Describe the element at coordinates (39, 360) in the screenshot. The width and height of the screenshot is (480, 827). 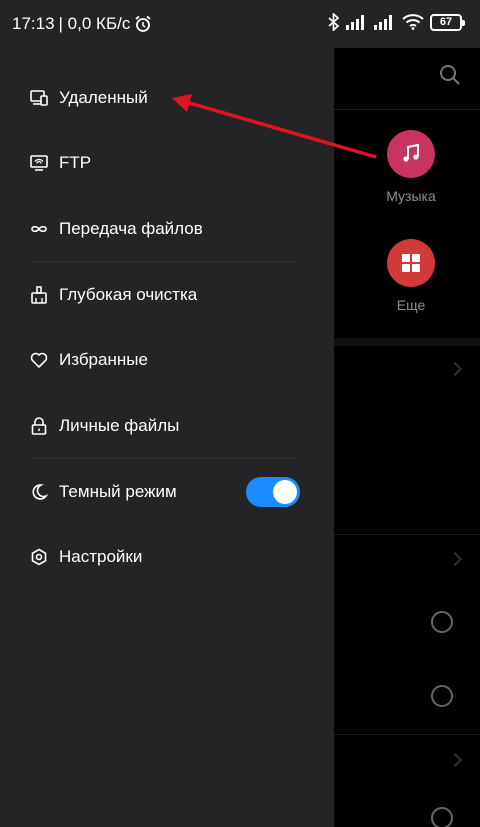
I see `heart-icon` at that location.